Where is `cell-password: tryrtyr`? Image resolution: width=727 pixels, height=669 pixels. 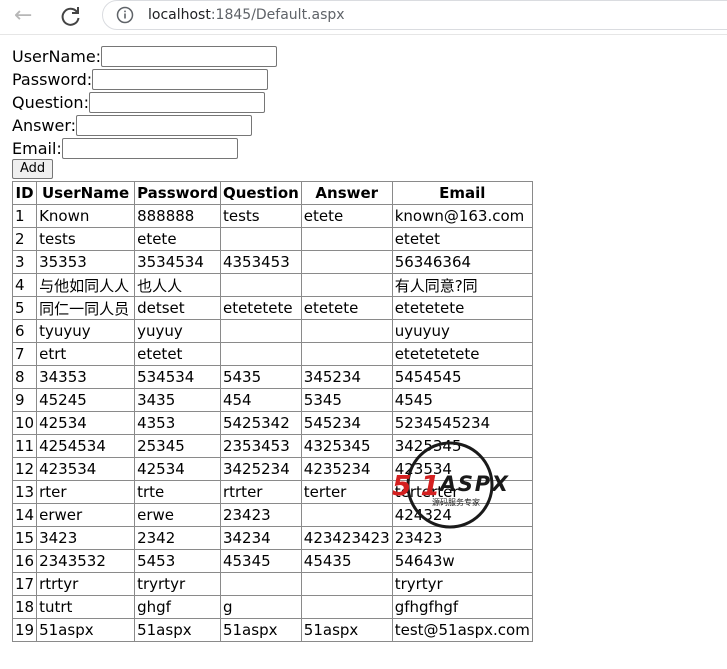
cell-password: tryrtyr is located at coordinates (177, 584).